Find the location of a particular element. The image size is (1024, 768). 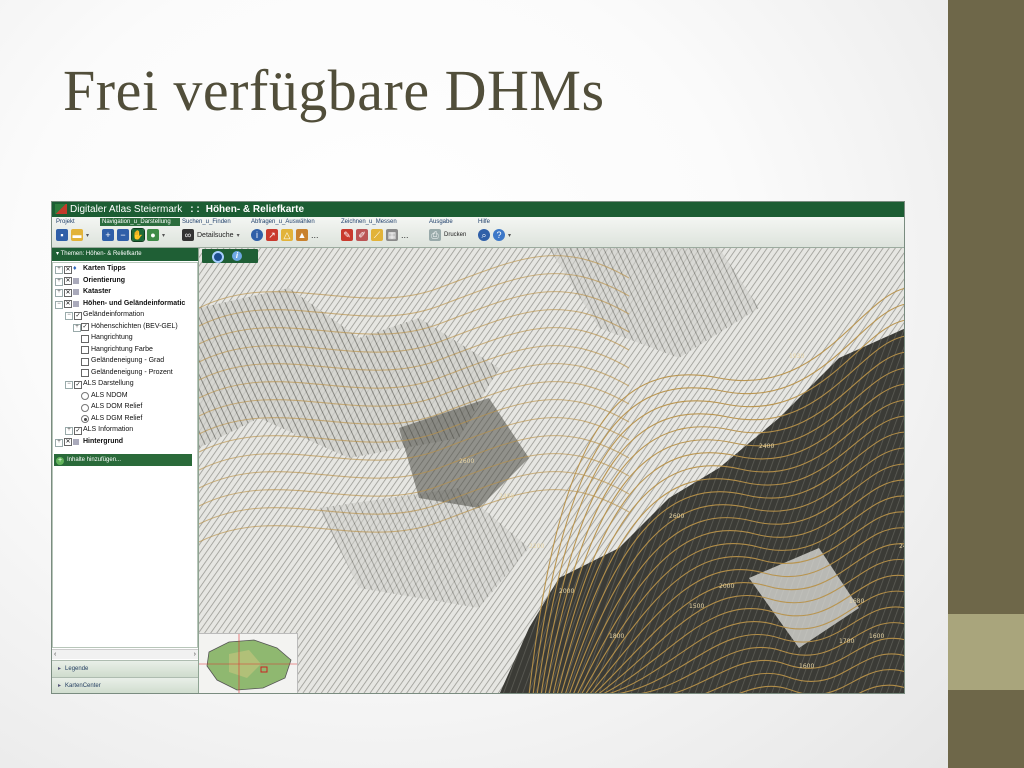

layer-tree-item: − ✓ Geländeinformation is located at coordinates (125, 315).